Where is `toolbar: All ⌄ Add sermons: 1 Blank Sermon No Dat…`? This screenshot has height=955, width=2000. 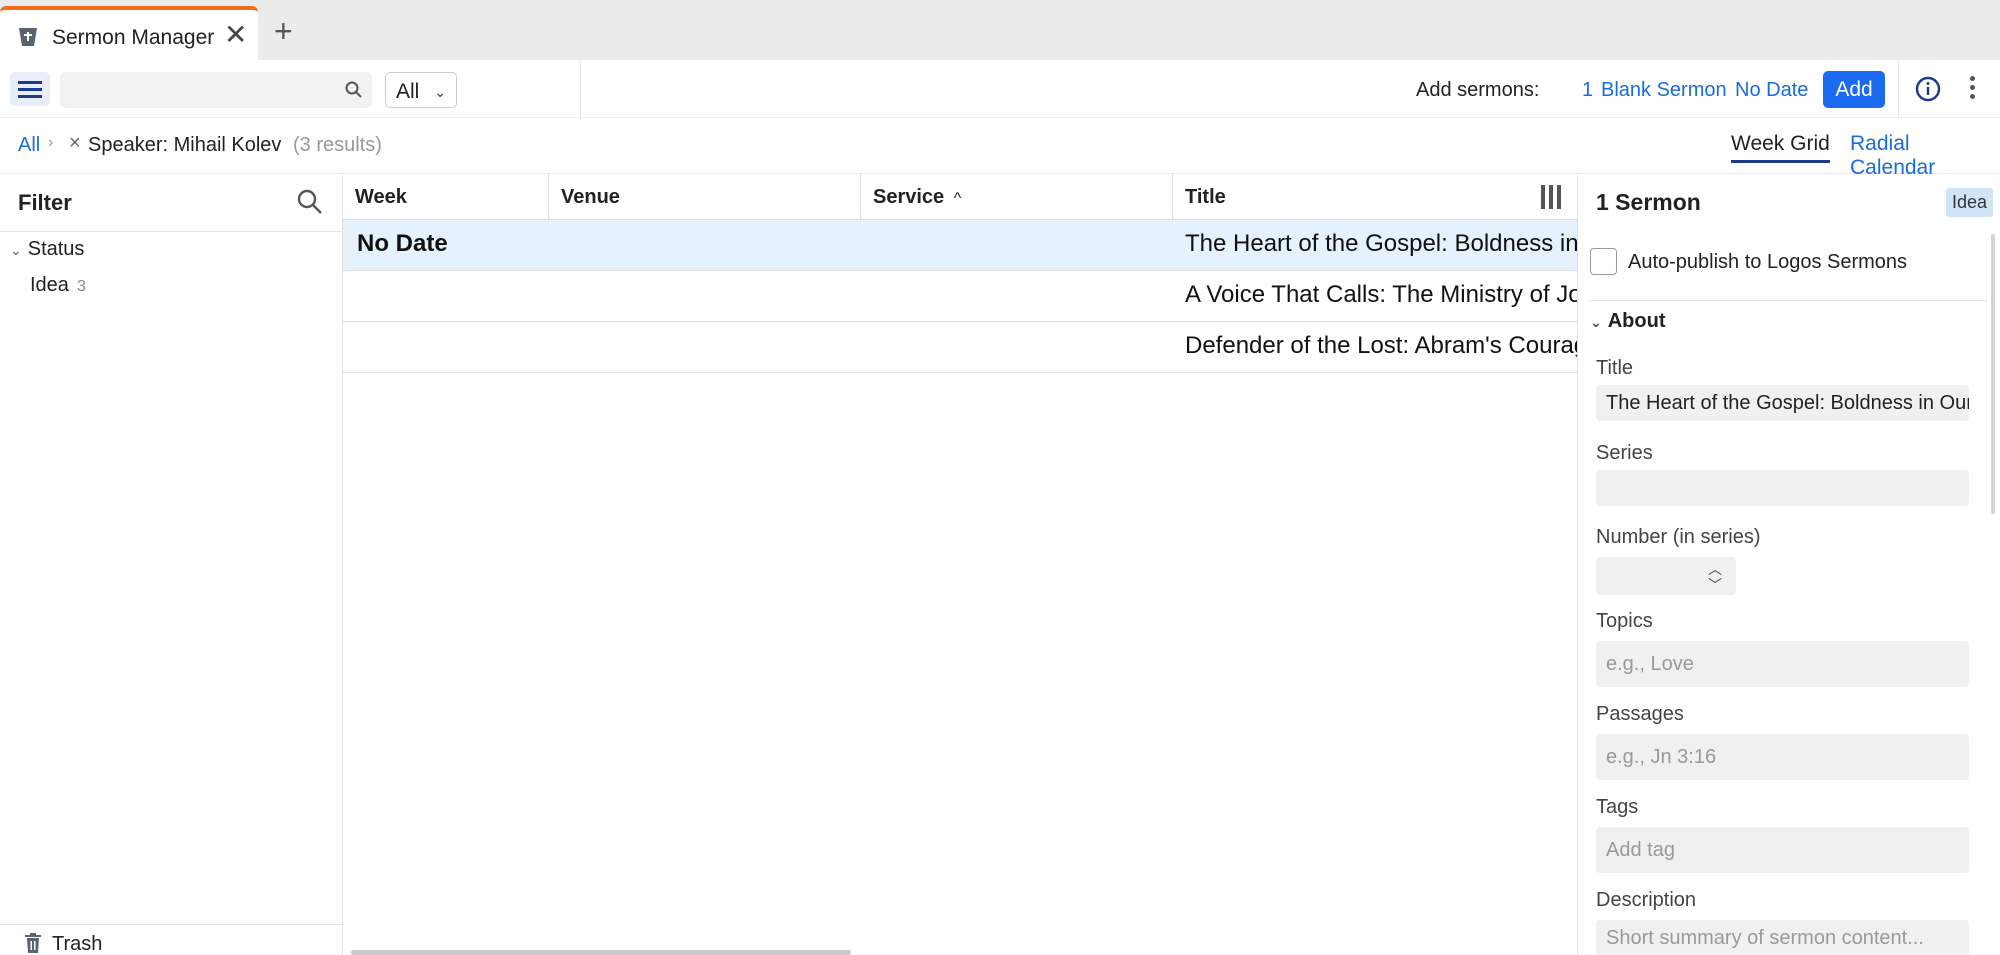
toolbar: All ⌄ Add sermons: 1 Blank Sermon No Dat… is located at coordinates (1000, 89).